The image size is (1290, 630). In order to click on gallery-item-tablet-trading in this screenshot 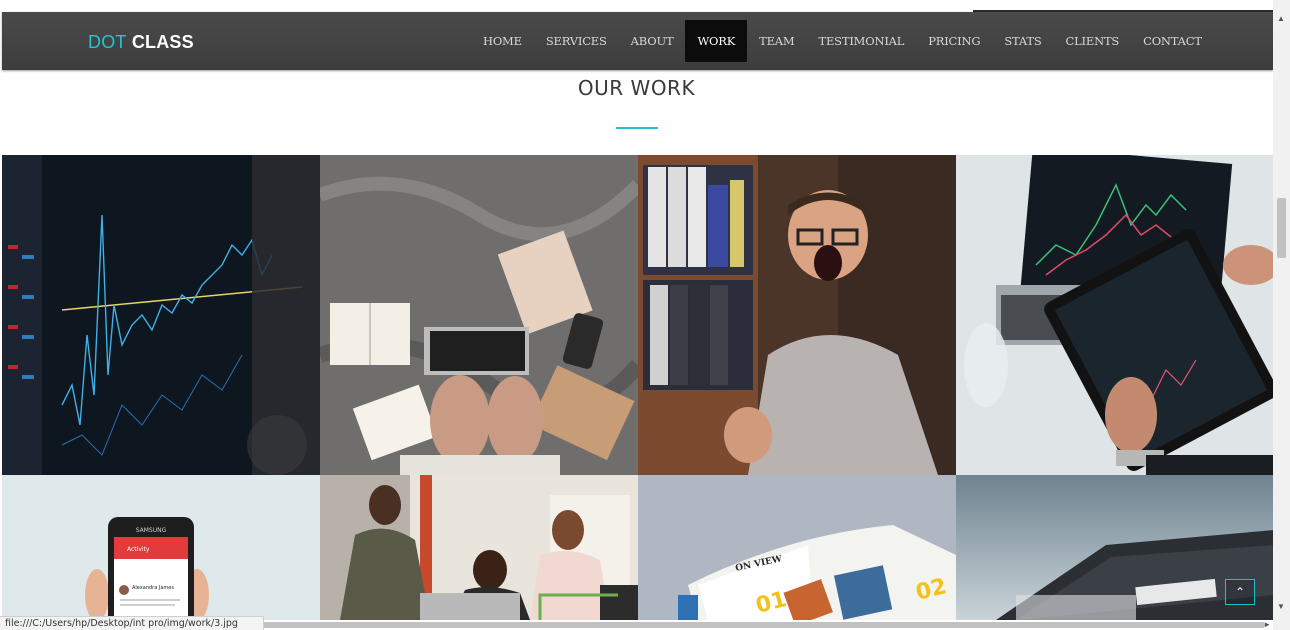, I will do `click(1115, 315)`.